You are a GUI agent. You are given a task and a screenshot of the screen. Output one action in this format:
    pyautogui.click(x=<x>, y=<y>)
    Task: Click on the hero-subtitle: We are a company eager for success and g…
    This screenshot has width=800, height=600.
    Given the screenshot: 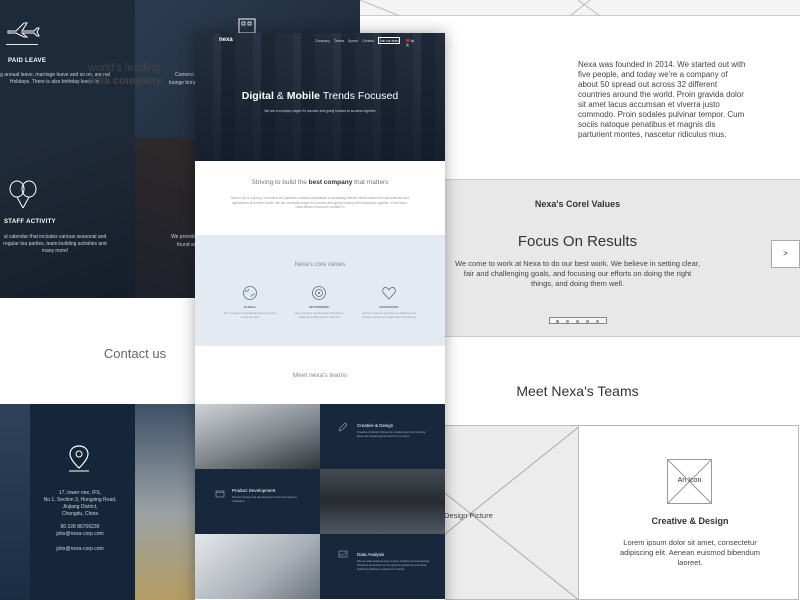 What is the action you would take?
    pyautogui.click(x=320, y=111)
    